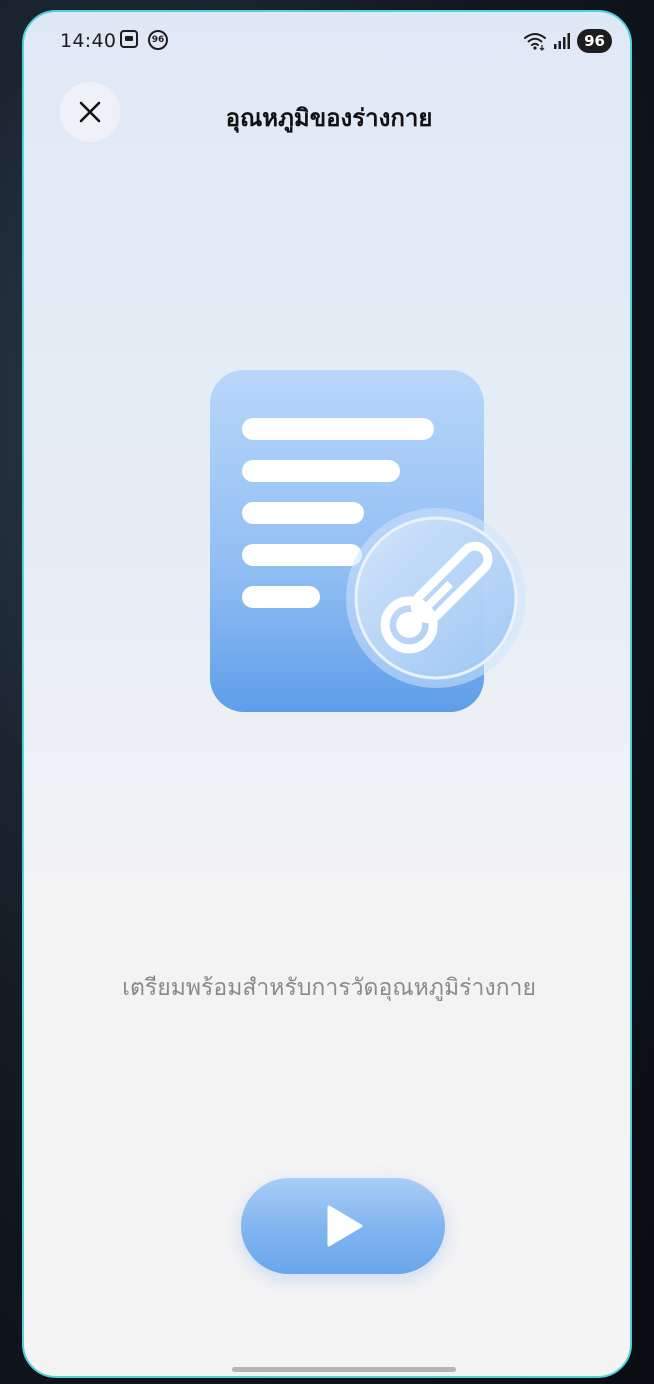  What do you see at coordinates (327, 40) in the screenshot?
I see `status-bar: 14:40 96 96` at bounding box center [327, 40].